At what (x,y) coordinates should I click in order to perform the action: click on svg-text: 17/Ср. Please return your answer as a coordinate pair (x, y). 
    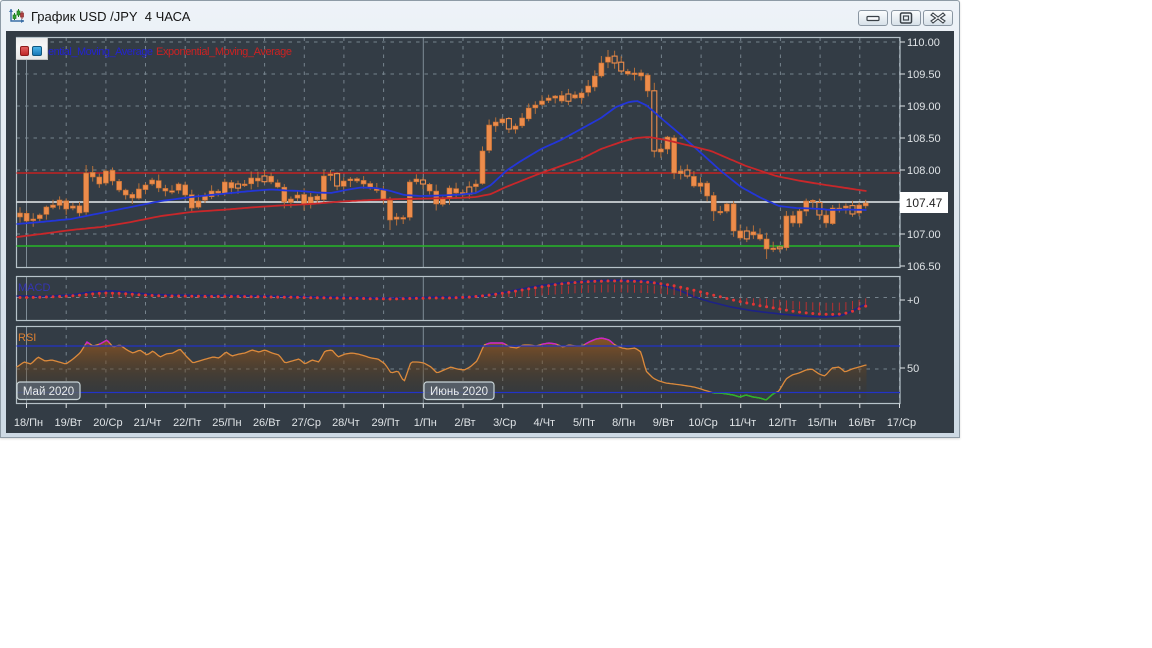
    Looking at the image, I should click on (901, 423).